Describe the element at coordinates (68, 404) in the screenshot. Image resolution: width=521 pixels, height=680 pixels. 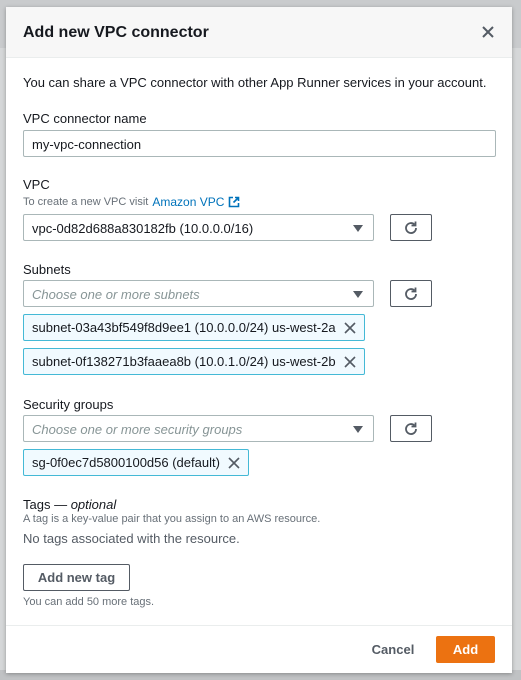
I see `security-groups-label: Security groups` at that location.